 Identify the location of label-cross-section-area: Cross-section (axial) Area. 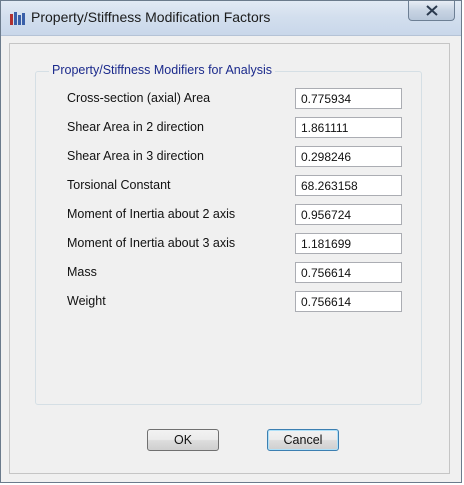
(139, 98).